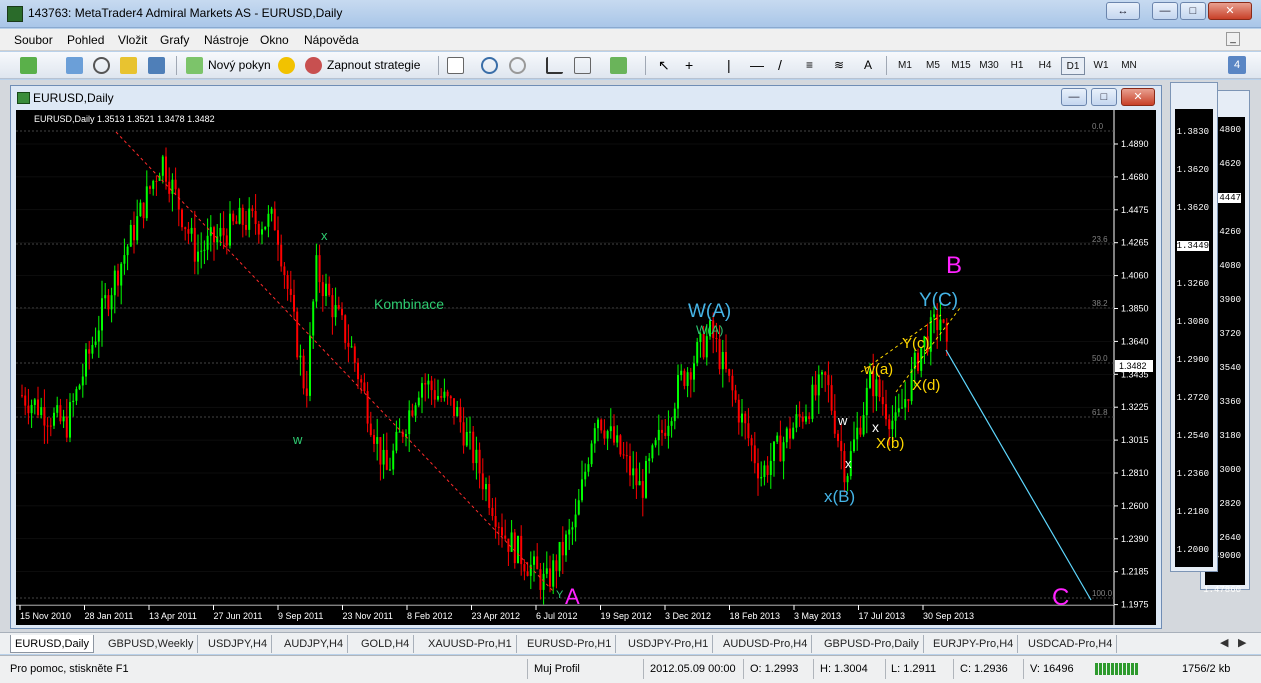 The image size is (1261, 683). What do you see at coordinates (455, 65) in the screenshot?
I see `bar-chart-icon` at bounding box center [455, 65].